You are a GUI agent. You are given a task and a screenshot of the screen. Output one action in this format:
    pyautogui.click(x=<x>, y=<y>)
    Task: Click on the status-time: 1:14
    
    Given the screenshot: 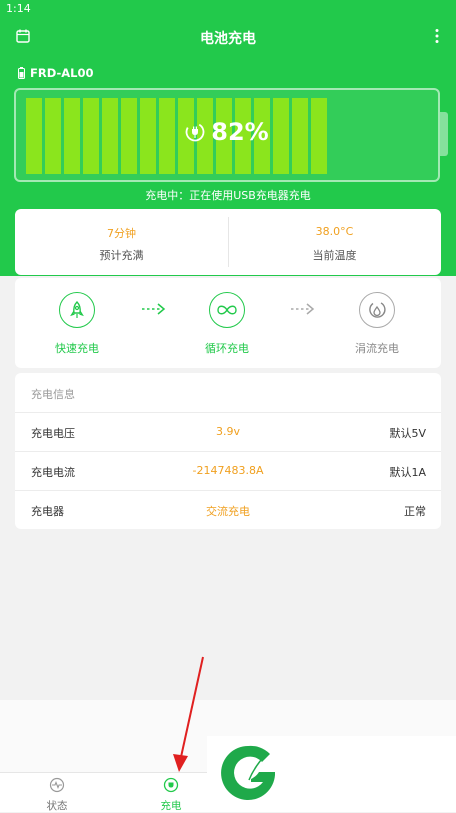 What is the action you would take?
    pyautogui.click(x=18, y=8)
    